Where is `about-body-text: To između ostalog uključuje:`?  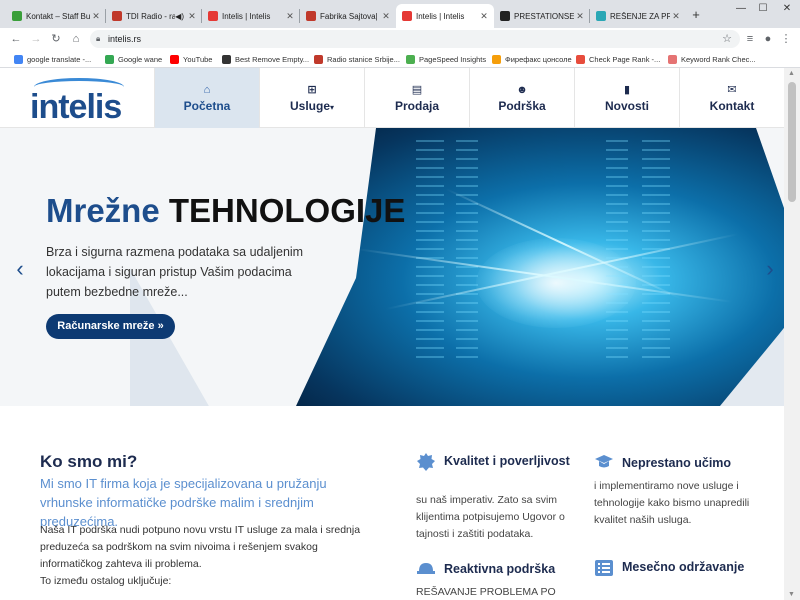 about-body-text: To između ostalog uključuje: is located at coordinates (106, 581).